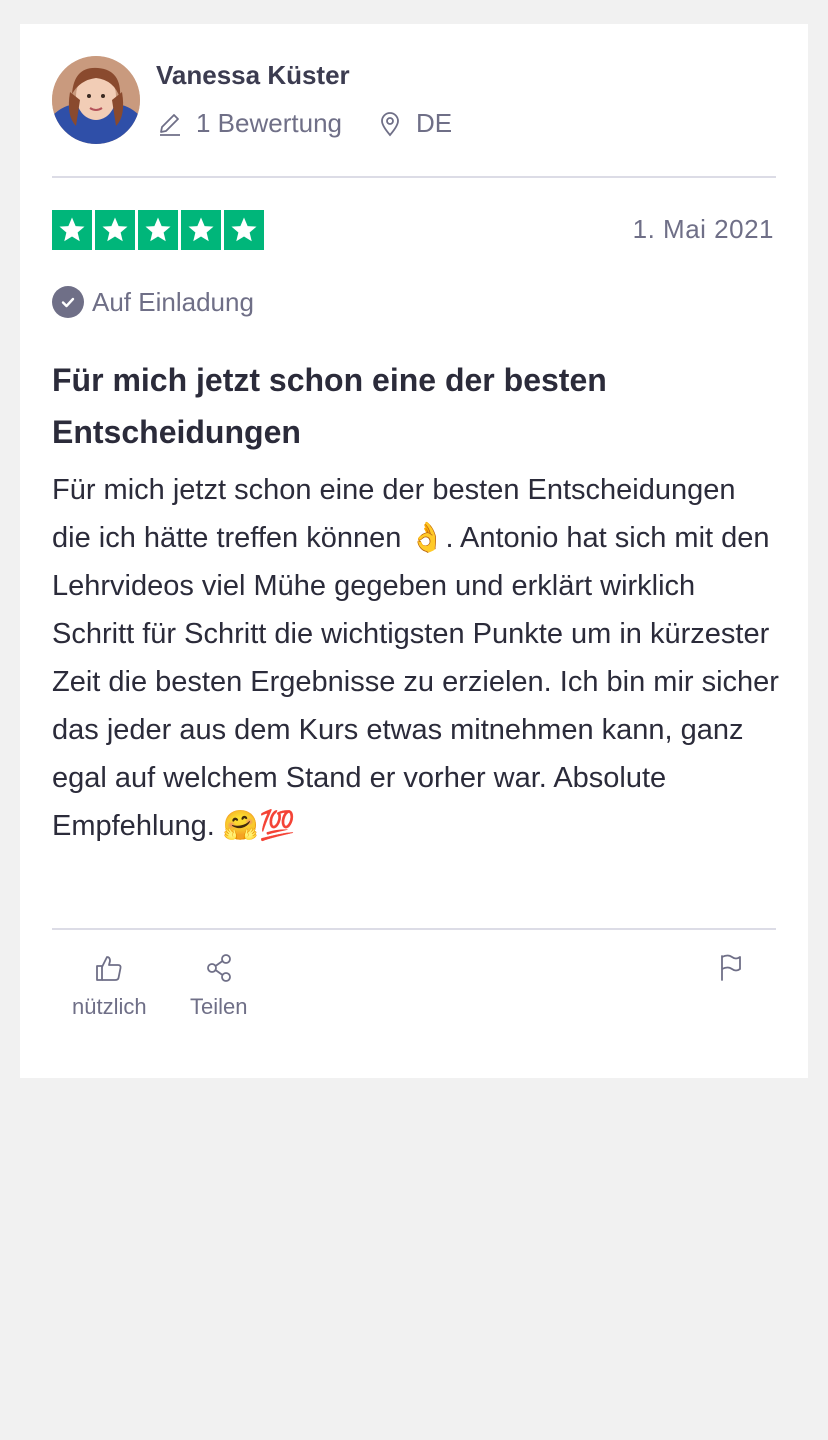 The width and height of the screenshot is (828, 1440). Describe the element at coordinates (703, 229) in the screenshot. I see `review-date: 1. Mai 2021` at that location.